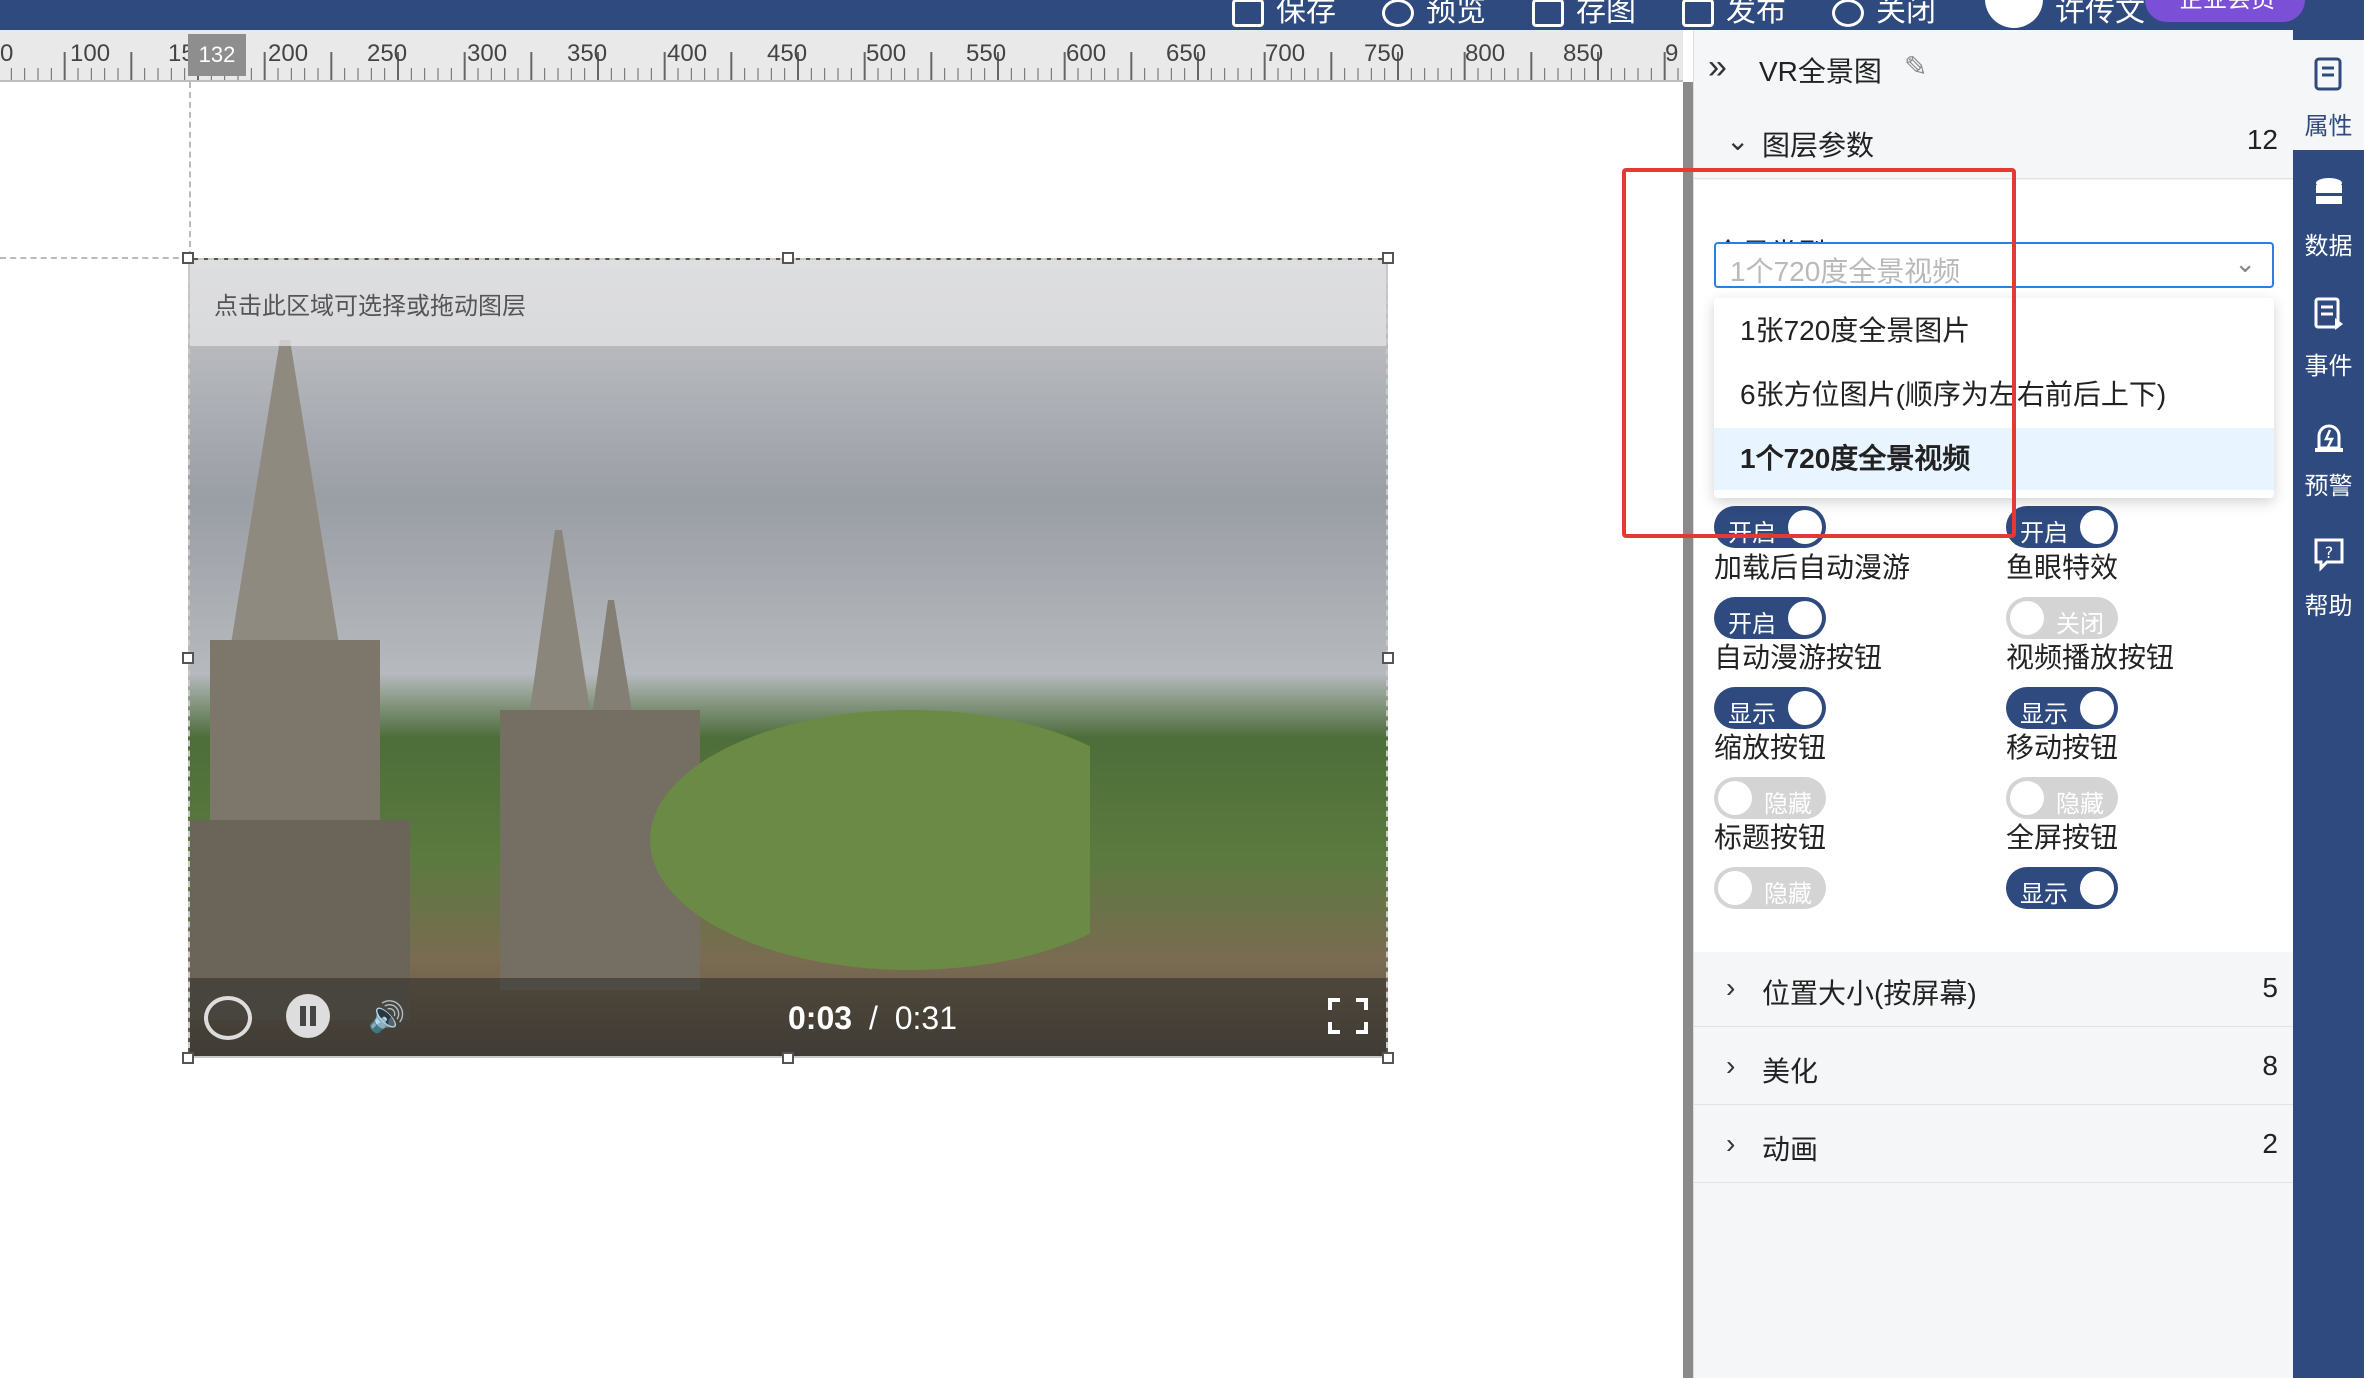 The height and width of the screenshot is (1378, 2364). Describe the element at coordinates (2225, 11) in the screenshot. I see `upgrade-button: 企业会员` at that location.